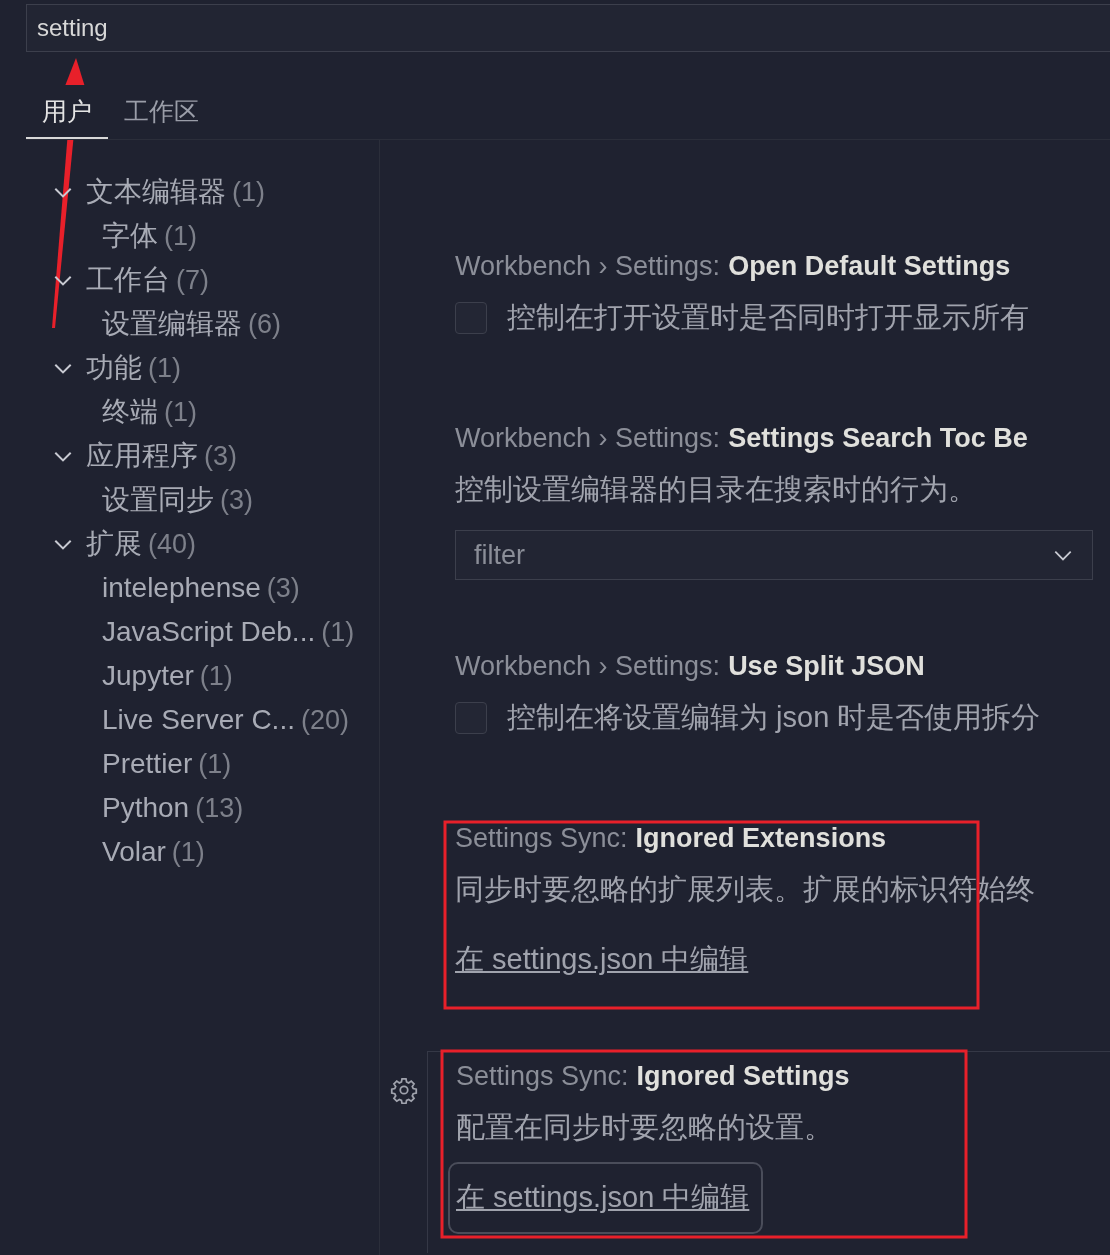 The image size is (1110, 1255). Describe the element at coordinates (147, 764) in the screenshot. I see `toc-item: Prettier` at that location.